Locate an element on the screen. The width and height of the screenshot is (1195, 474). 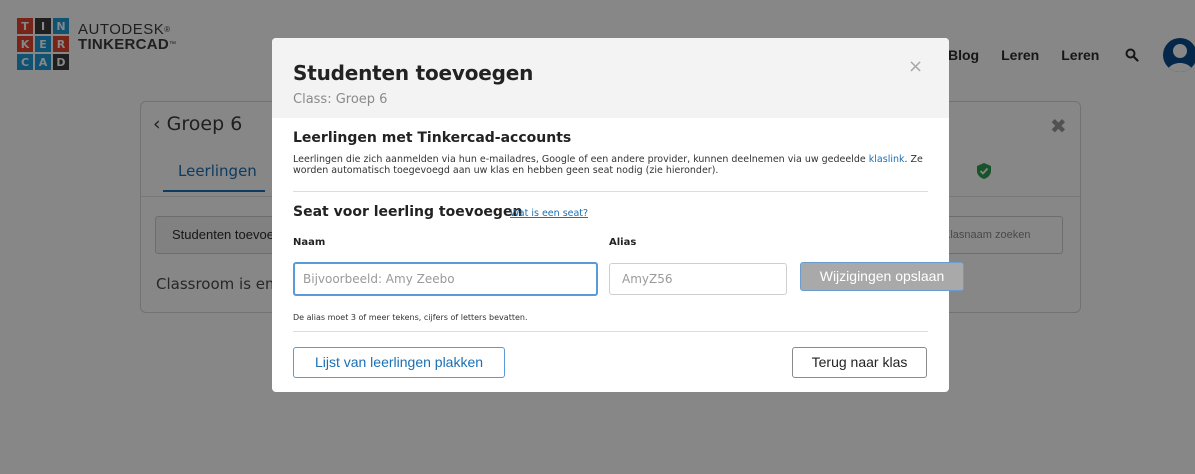
name-label: Naam is located at coordinates (309, 242).